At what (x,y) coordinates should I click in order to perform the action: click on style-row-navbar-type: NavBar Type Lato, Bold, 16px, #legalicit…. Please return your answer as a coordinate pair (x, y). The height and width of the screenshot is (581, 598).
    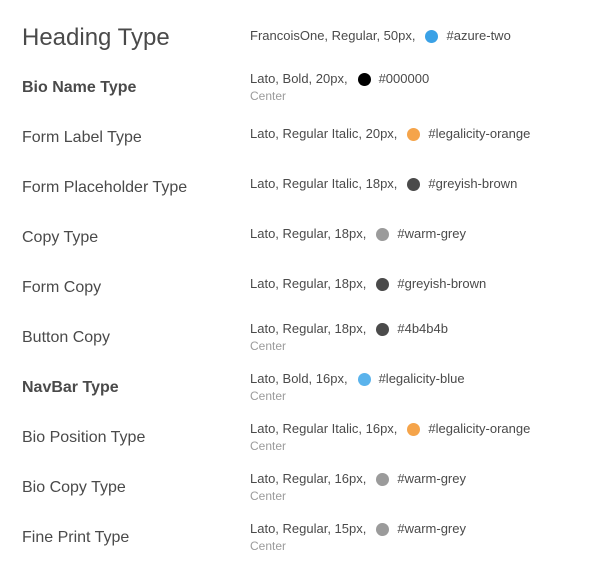
    Looking at the image, I should click on (299, 387).